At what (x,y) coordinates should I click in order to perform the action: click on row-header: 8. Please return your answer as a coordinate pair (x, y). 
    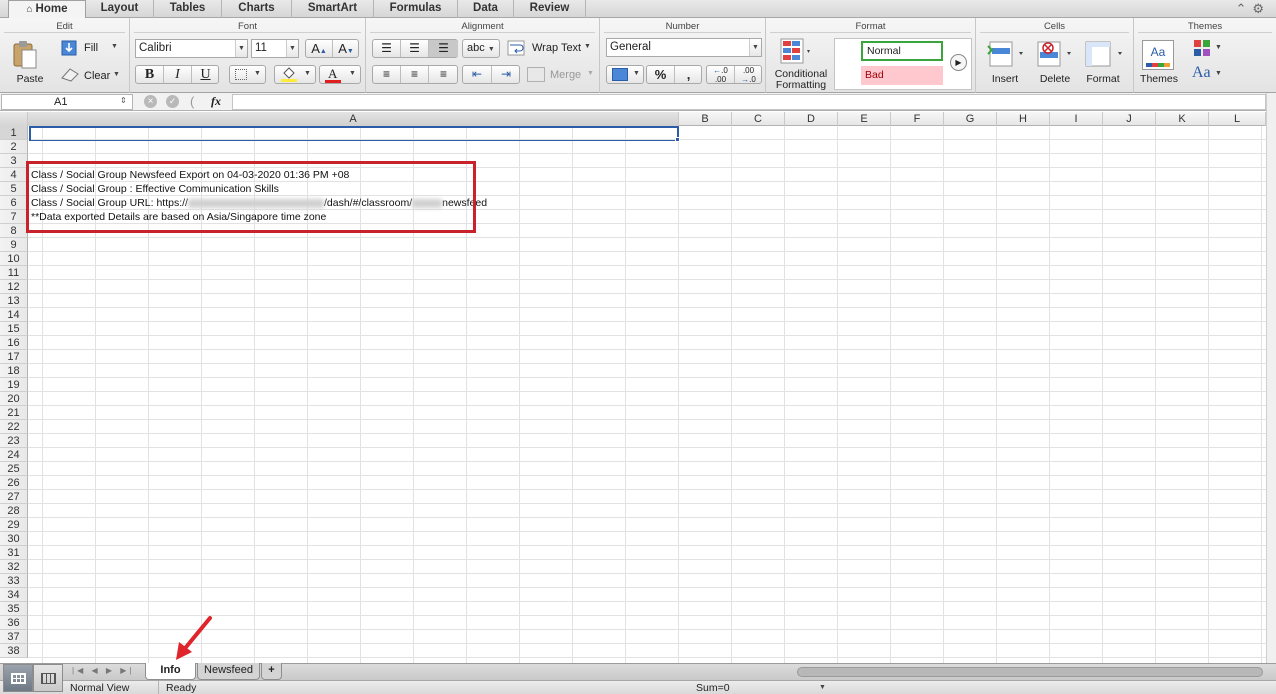
    Looking at the image, I should click on (14, 231).